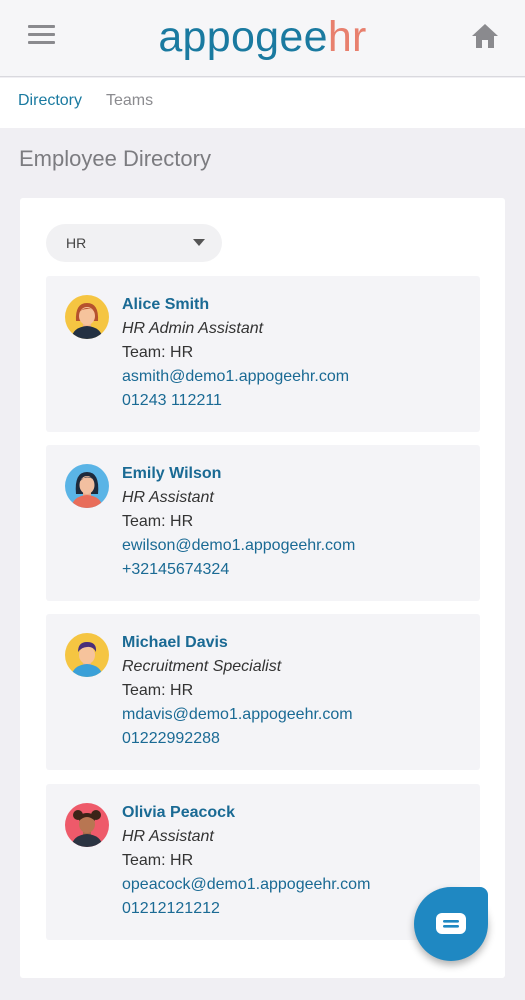 The image size is (525, 1000). Describe the element at coordinates (202, 666) in the screenshot. I see `employee-role: Recruitment Specialist` at that location.